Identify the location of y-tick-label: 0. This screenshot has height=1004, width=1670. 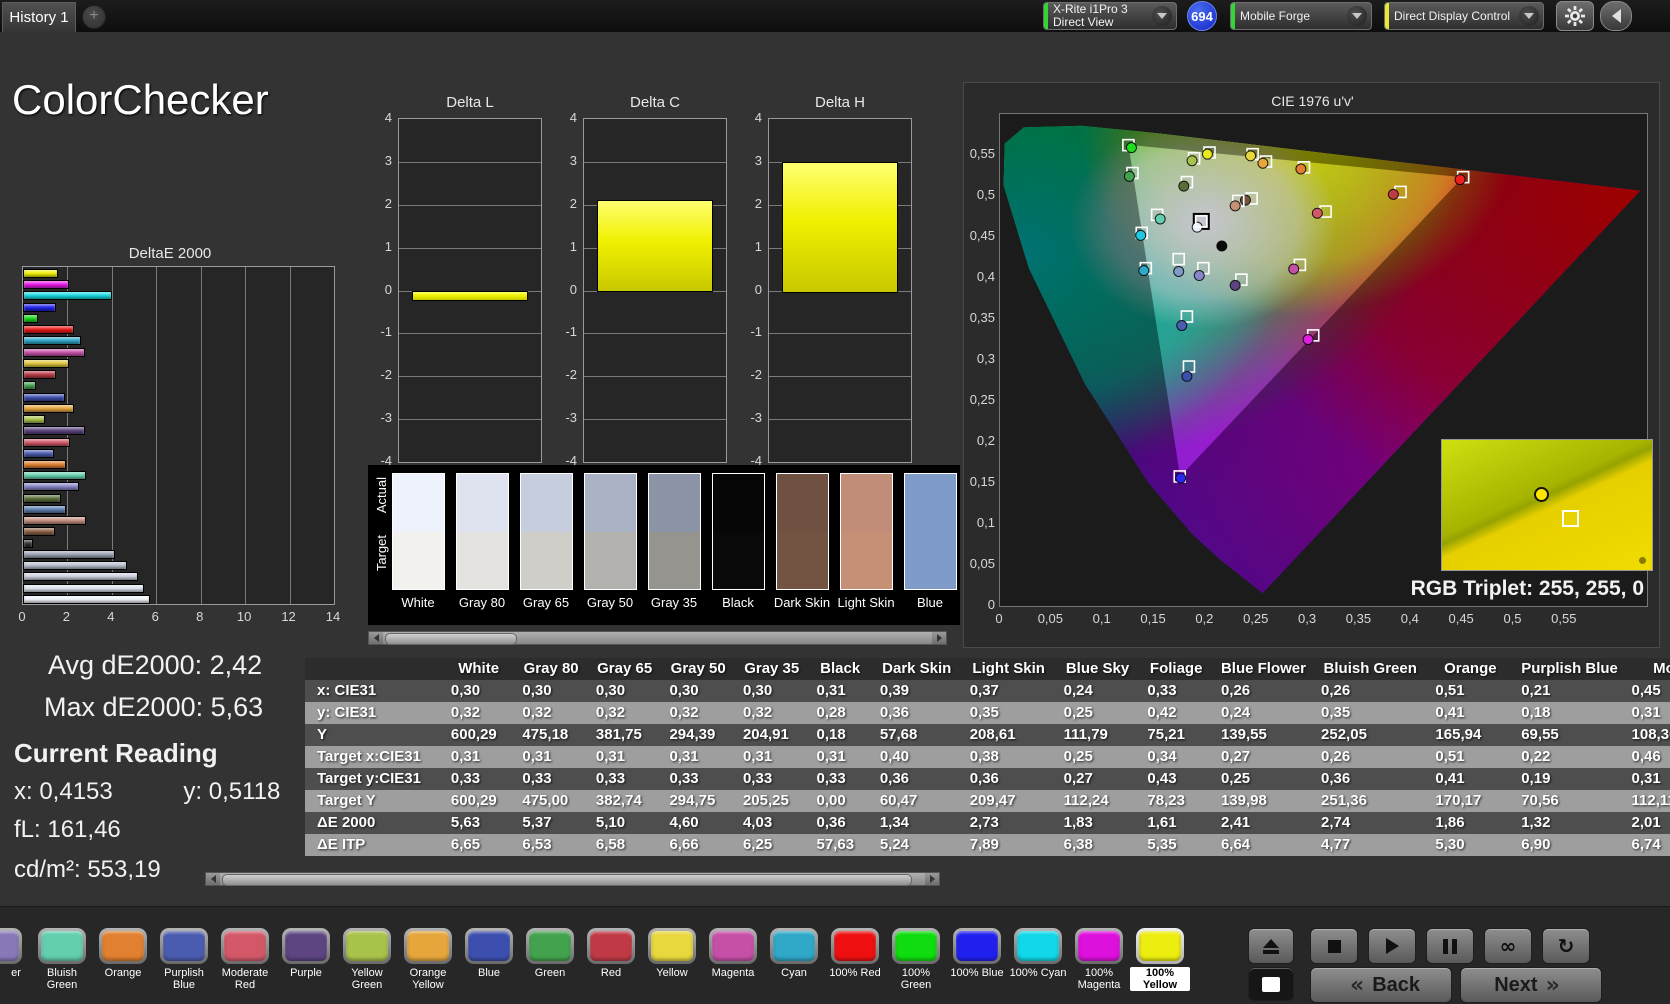
(388, 289).